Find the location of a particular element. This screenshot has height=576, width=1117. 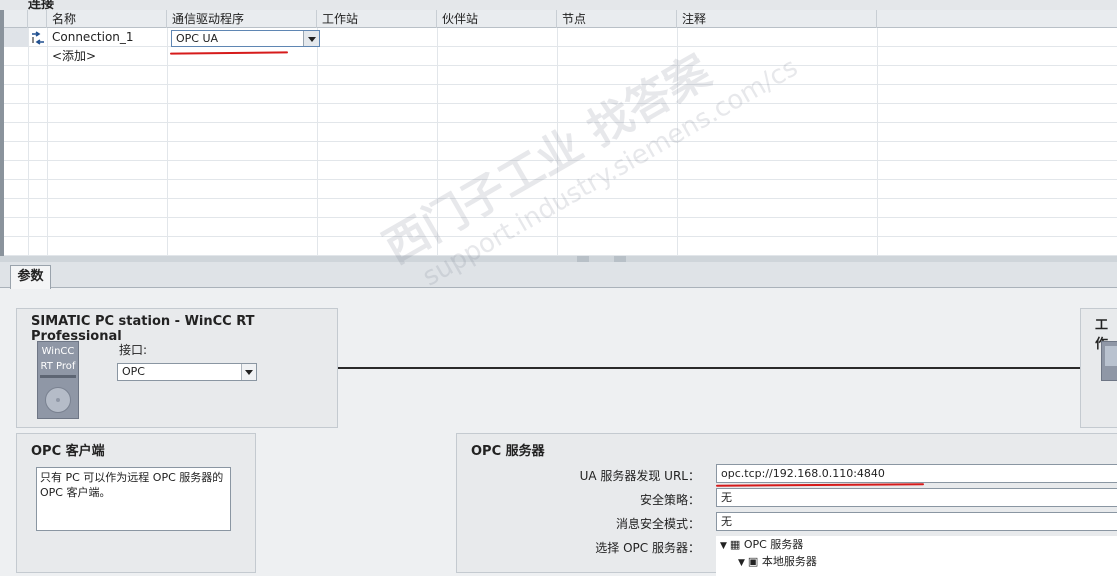

security-policy-label: 安全策略： is located at coordinates (669, 500).